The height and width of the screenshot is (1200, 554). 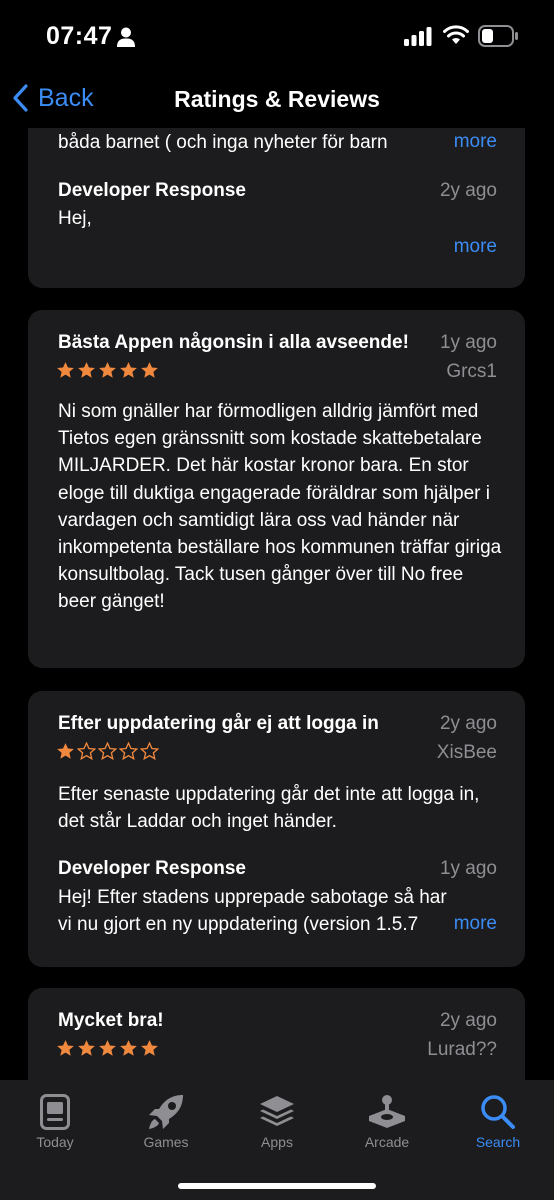 I want to click on review-author: Grcs1, so click(x=471, y=371).